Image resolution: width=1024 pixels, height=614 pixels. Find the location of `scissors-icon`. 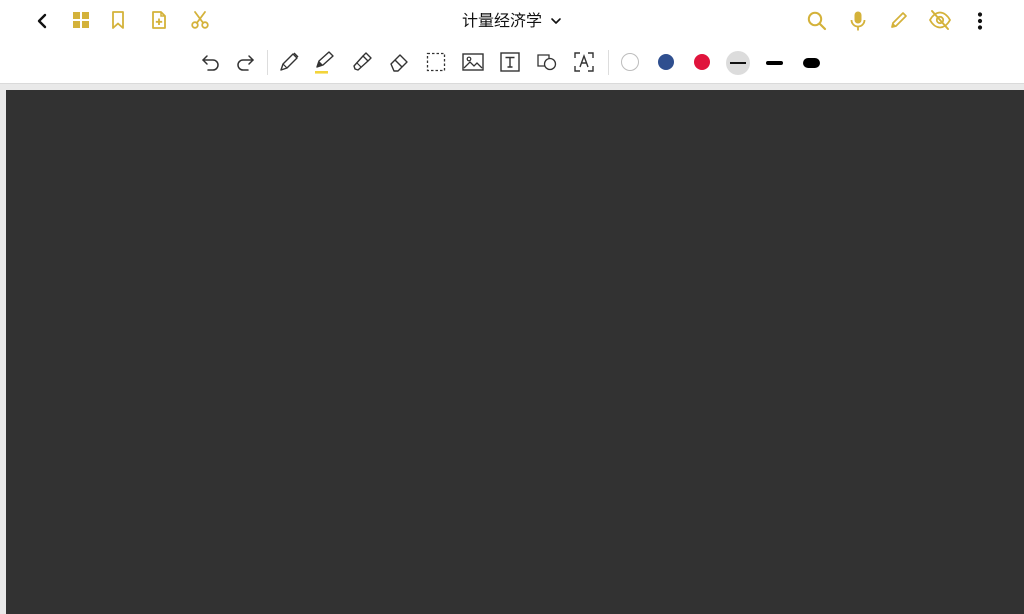

scissors-icon is located at coordinates (200, 20).